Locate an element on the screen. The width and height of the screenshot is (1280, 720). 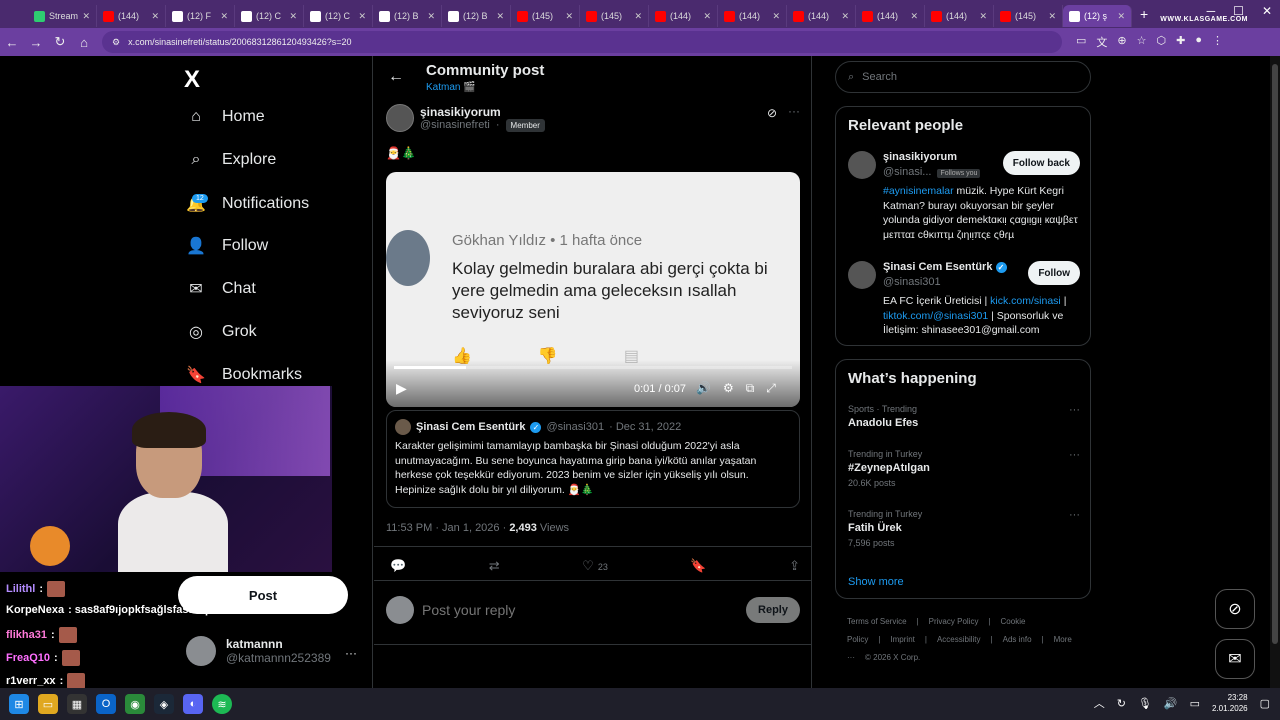
footer-link: Terms of Service is located at coordinates (877, 621).